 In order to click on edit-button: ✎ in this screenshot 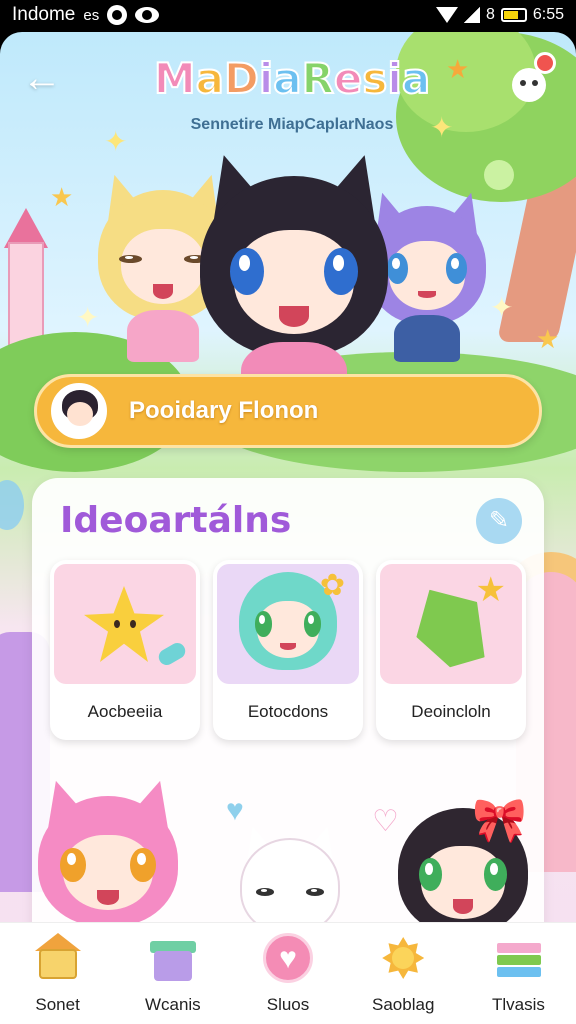, I will do `click(499, 521)`.